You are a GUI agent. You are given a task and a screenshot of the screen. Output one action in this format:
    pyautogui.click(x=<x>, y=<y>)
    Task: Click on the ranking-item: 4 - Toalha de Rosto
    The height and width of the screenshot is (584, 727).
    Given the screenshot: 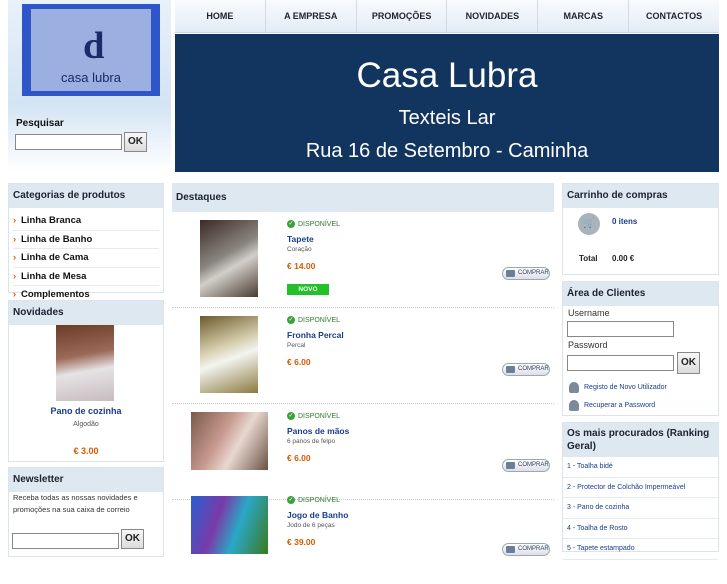 What is the action you would take?
    pyautogui.click(x=640, y=529)
    